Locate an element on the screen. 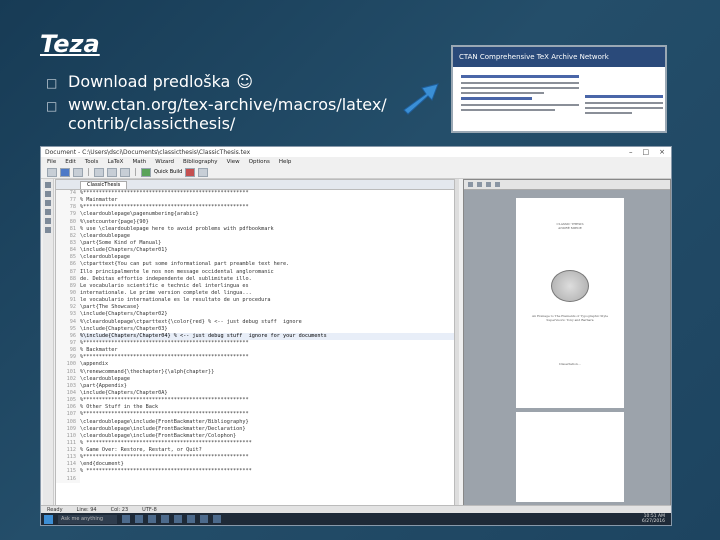  line-number: 78 is located at coordinates (68, 208).